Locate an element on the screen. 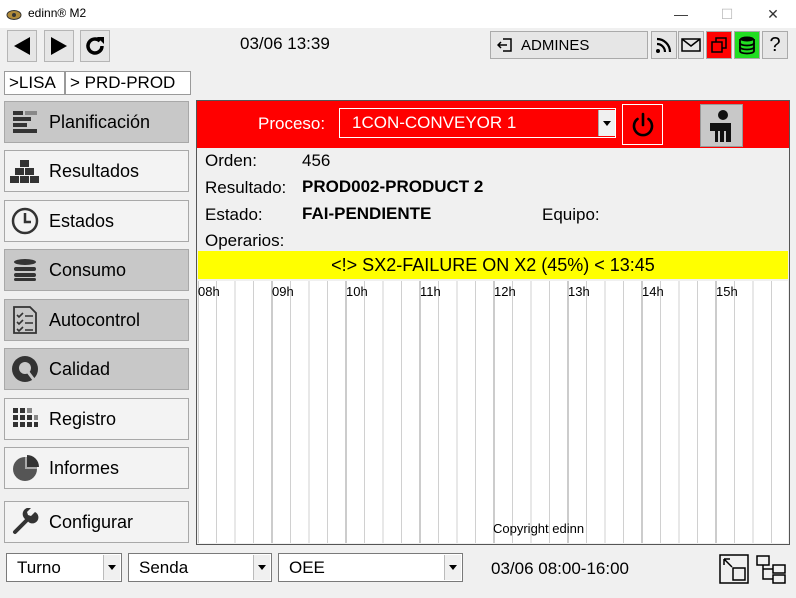 This screenshot has height=598, width=796. forward-button is located at coordinates (59, 46).